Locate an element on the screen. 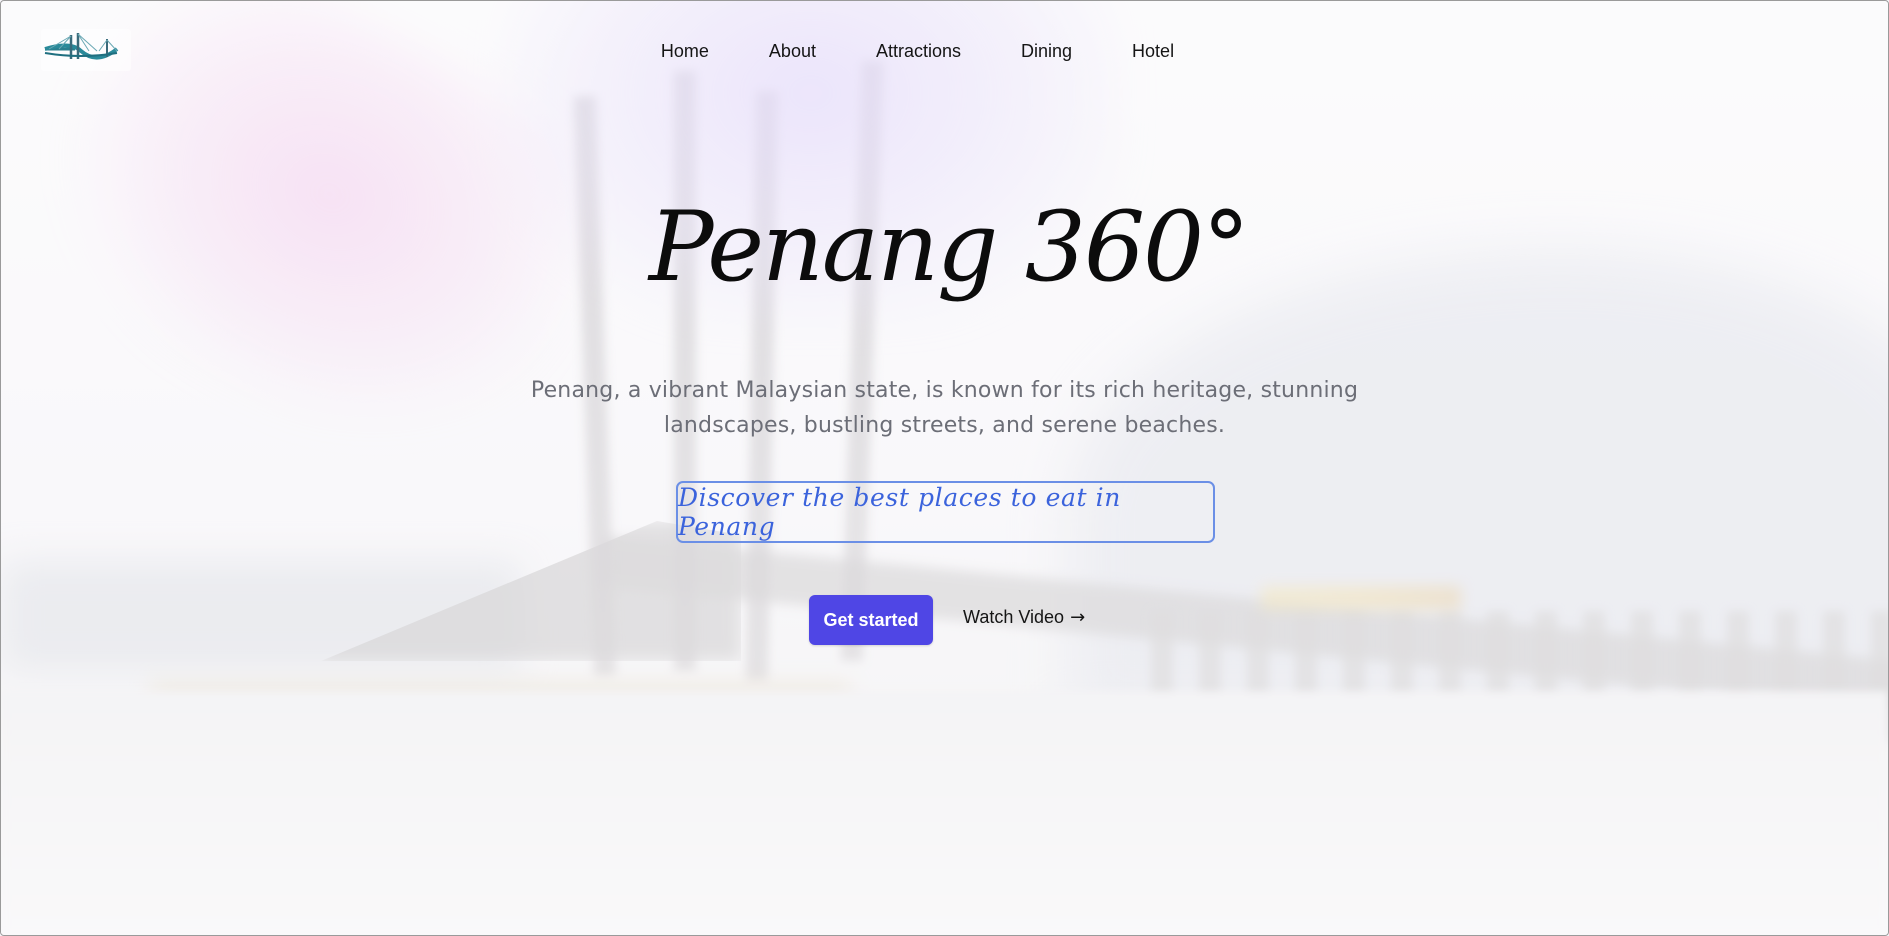 This screenshot has width=1889, height=936. main-navigation: Home About Attractions Dining Hotel is located at coordinates (944, 51).